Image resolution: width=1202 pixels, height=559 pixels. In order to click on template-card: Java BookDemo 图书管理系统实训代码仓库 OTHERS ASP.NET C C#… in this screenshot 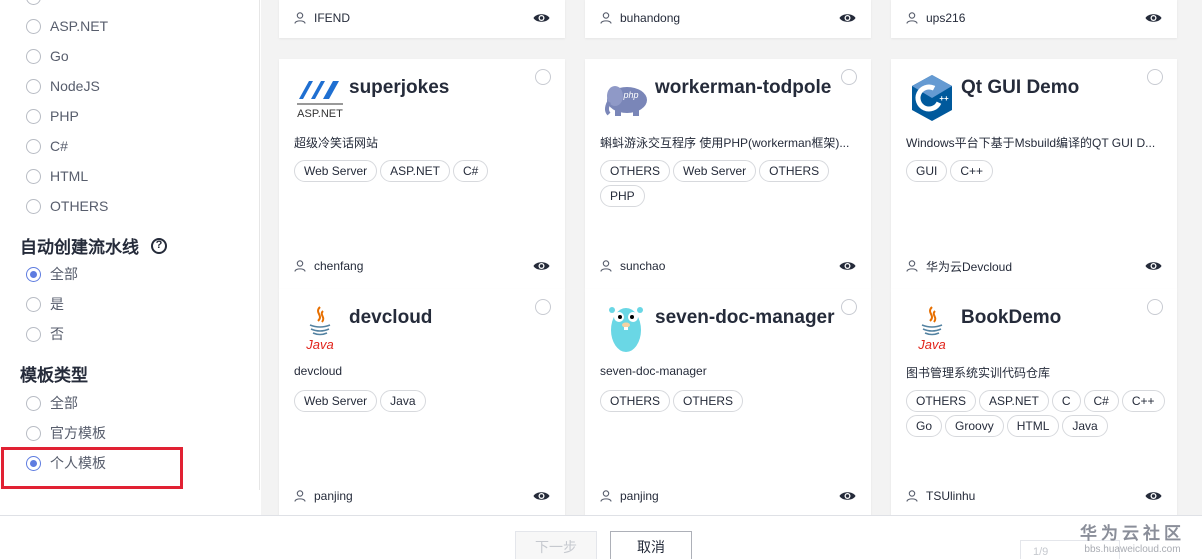, I will do `click(1034, 404)`.